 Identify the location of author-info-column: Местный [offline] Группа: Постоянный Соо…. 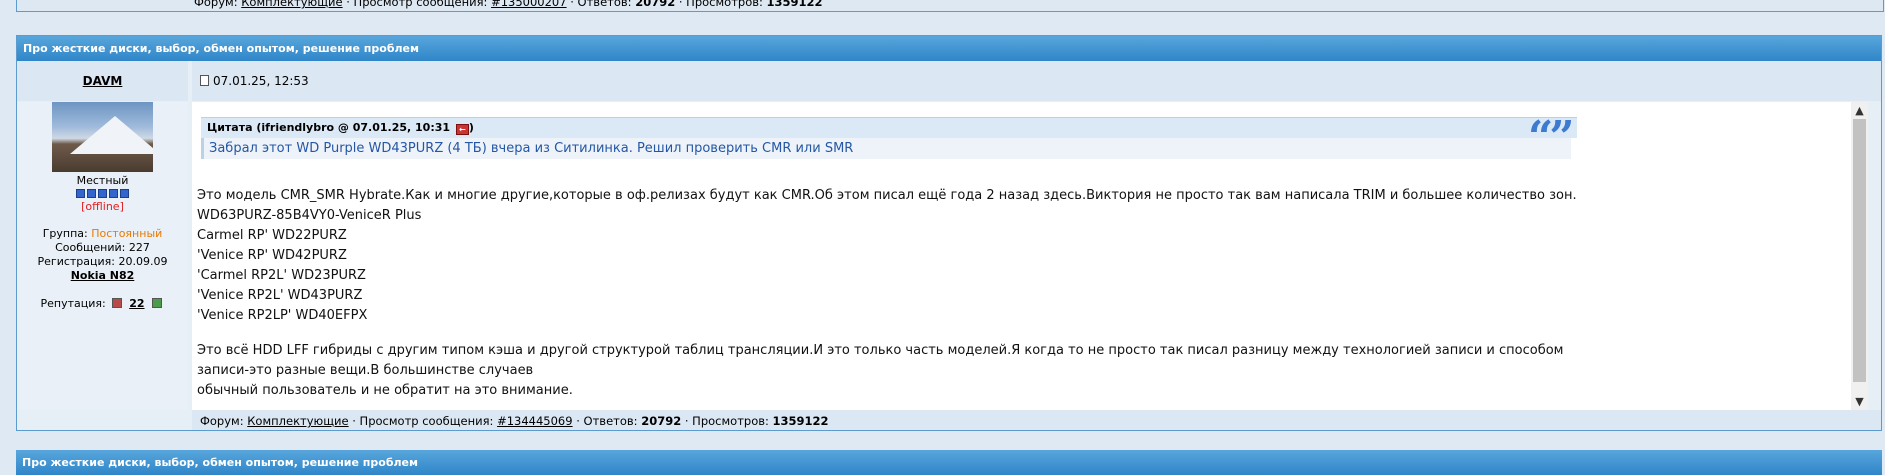
(102, 256).